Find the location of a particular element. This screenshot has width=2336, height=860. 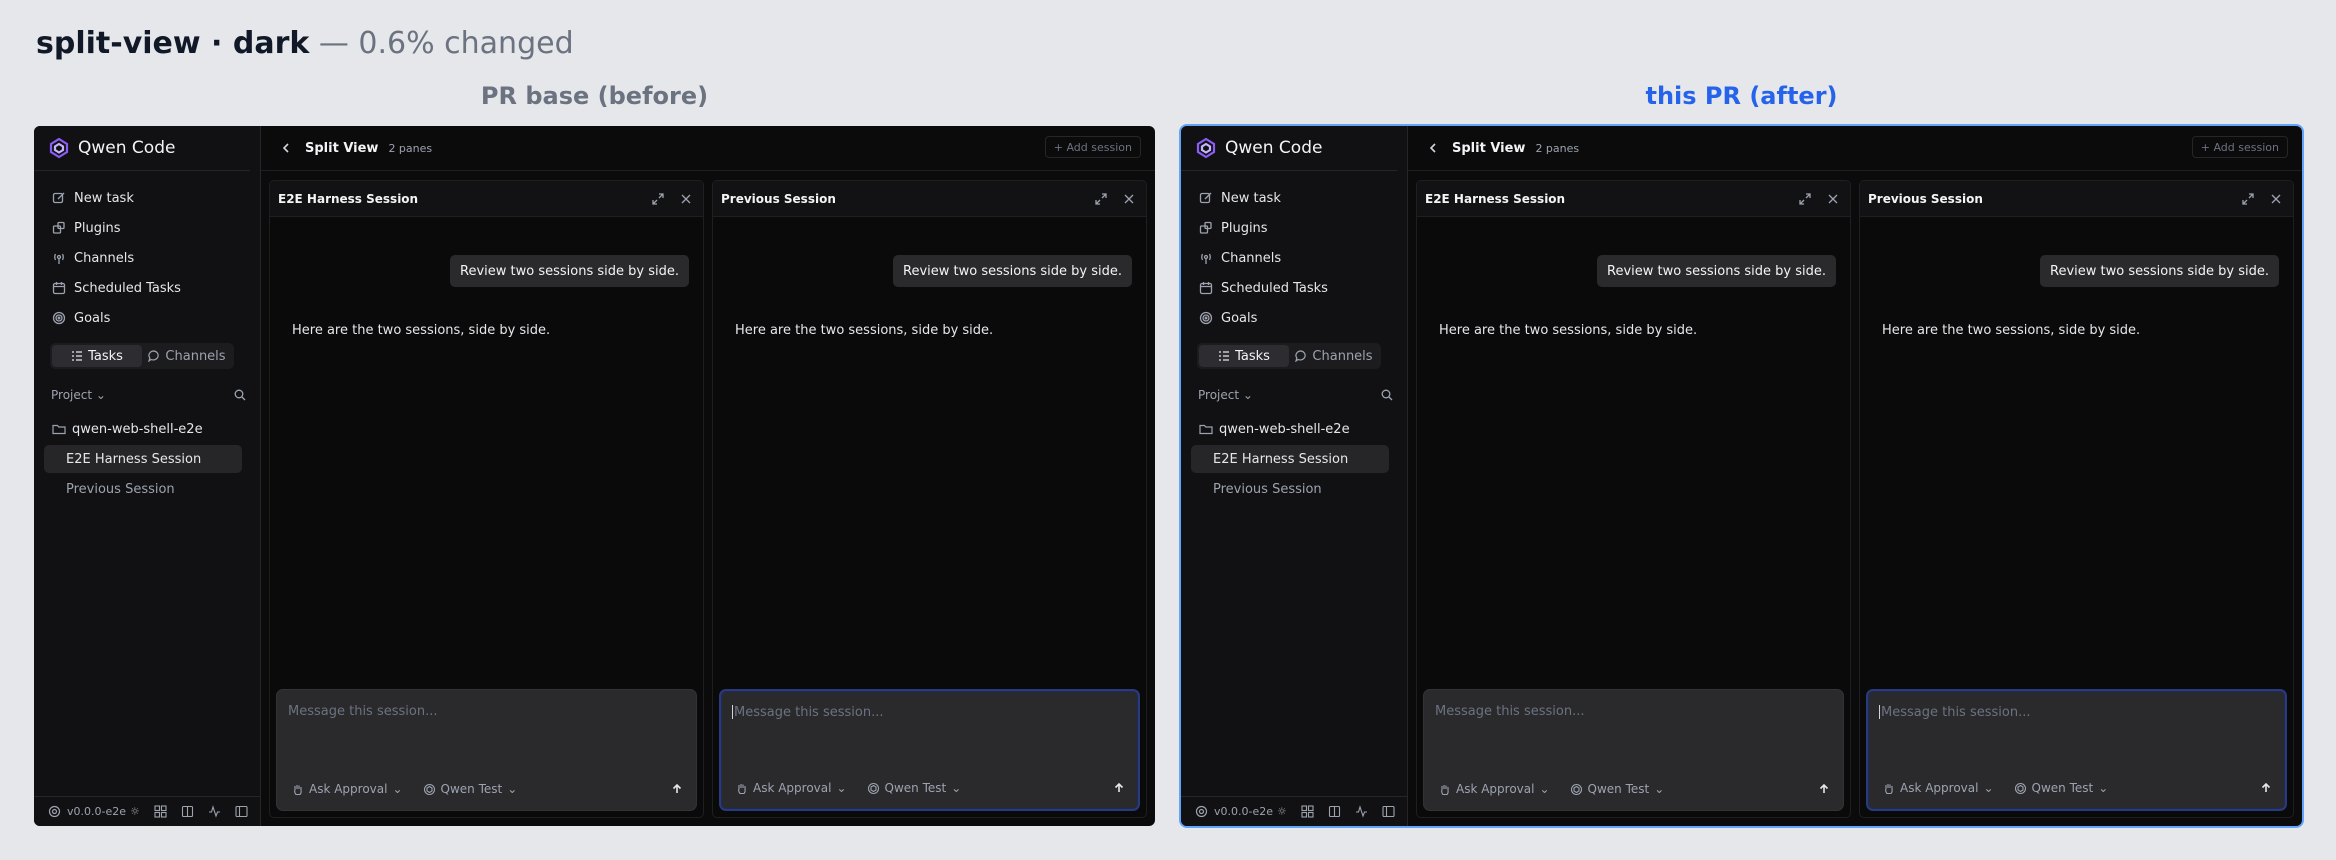

model-label: Qwen Test is located at coordinates (1618, 789).